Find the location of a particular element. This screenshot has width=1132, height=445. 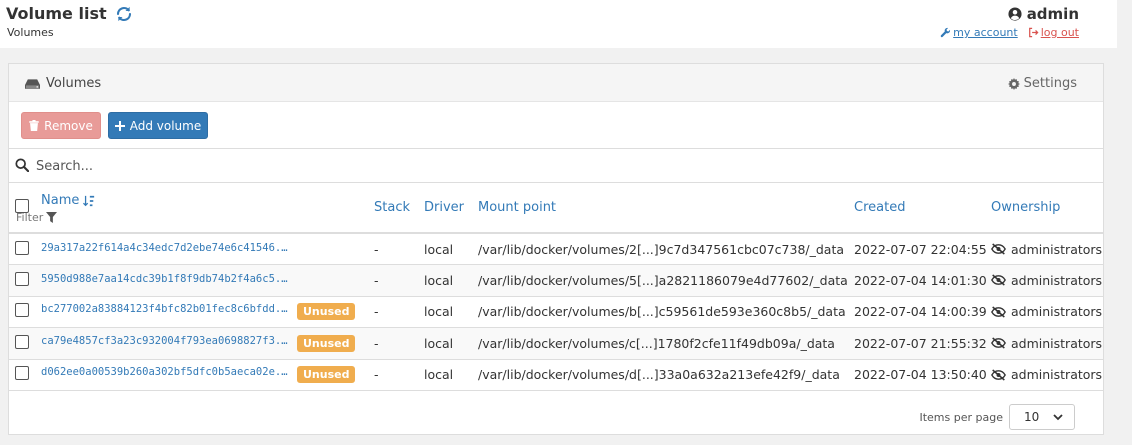

settings-label: Settings is located at coordinates (1050, 83).